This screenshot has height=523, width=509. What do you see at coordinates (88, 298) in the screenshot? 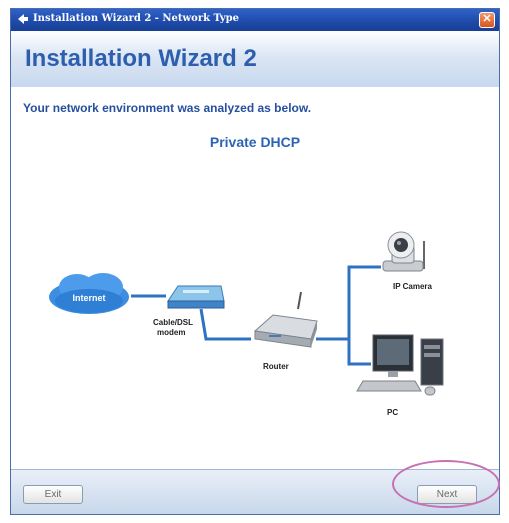
I see `internet-label: Internet` at bounding box center [88, 298].